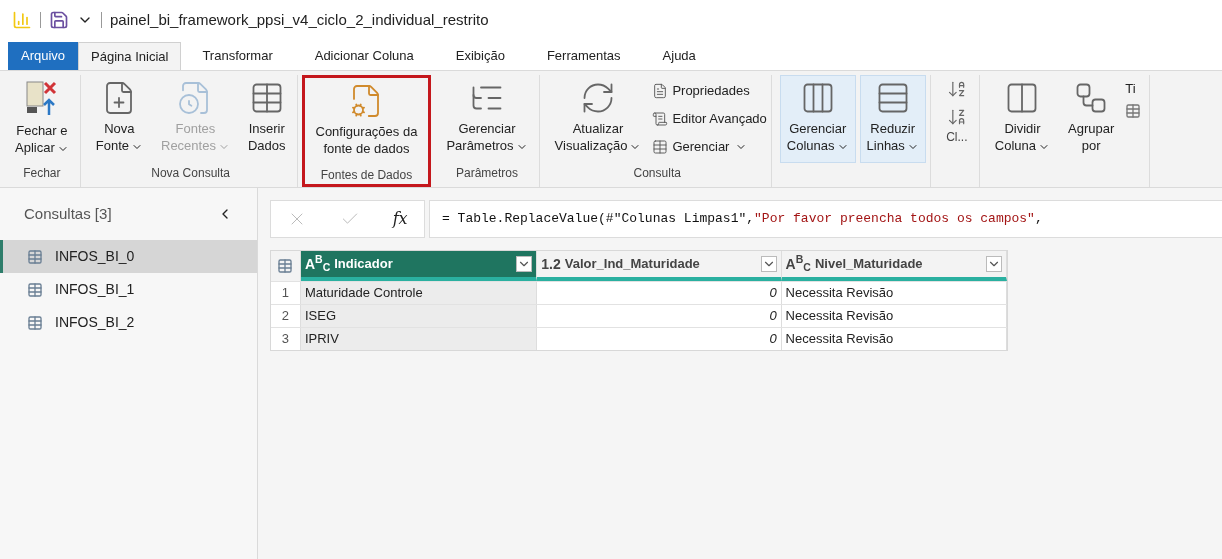 Image resolution: width=1222 pixels, height=559 pixels. I want to click on group-label: Fontes de Dados, so click(366, 175).